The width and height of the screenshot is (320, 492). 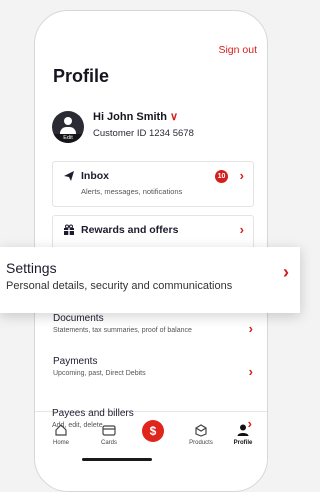 I want to click on chevron-down-icon: ∨, so click(x=174, y=117).